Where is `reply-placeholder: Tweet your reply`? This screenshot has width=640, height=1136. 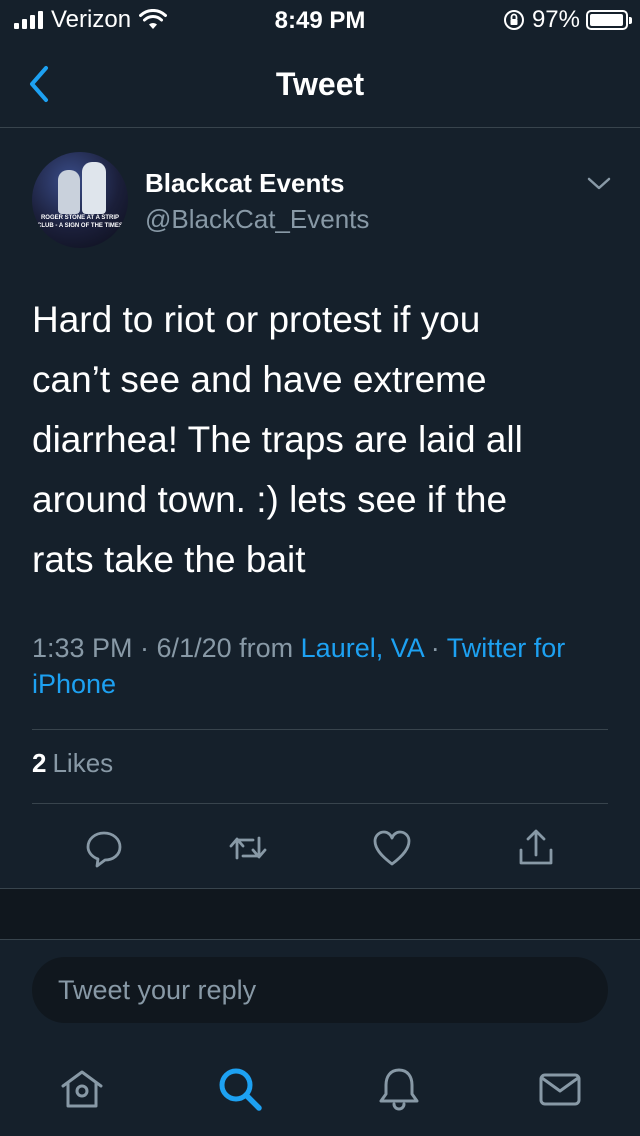
reply-placeholder: Tweet your reply is located at coordinates (157, 990).